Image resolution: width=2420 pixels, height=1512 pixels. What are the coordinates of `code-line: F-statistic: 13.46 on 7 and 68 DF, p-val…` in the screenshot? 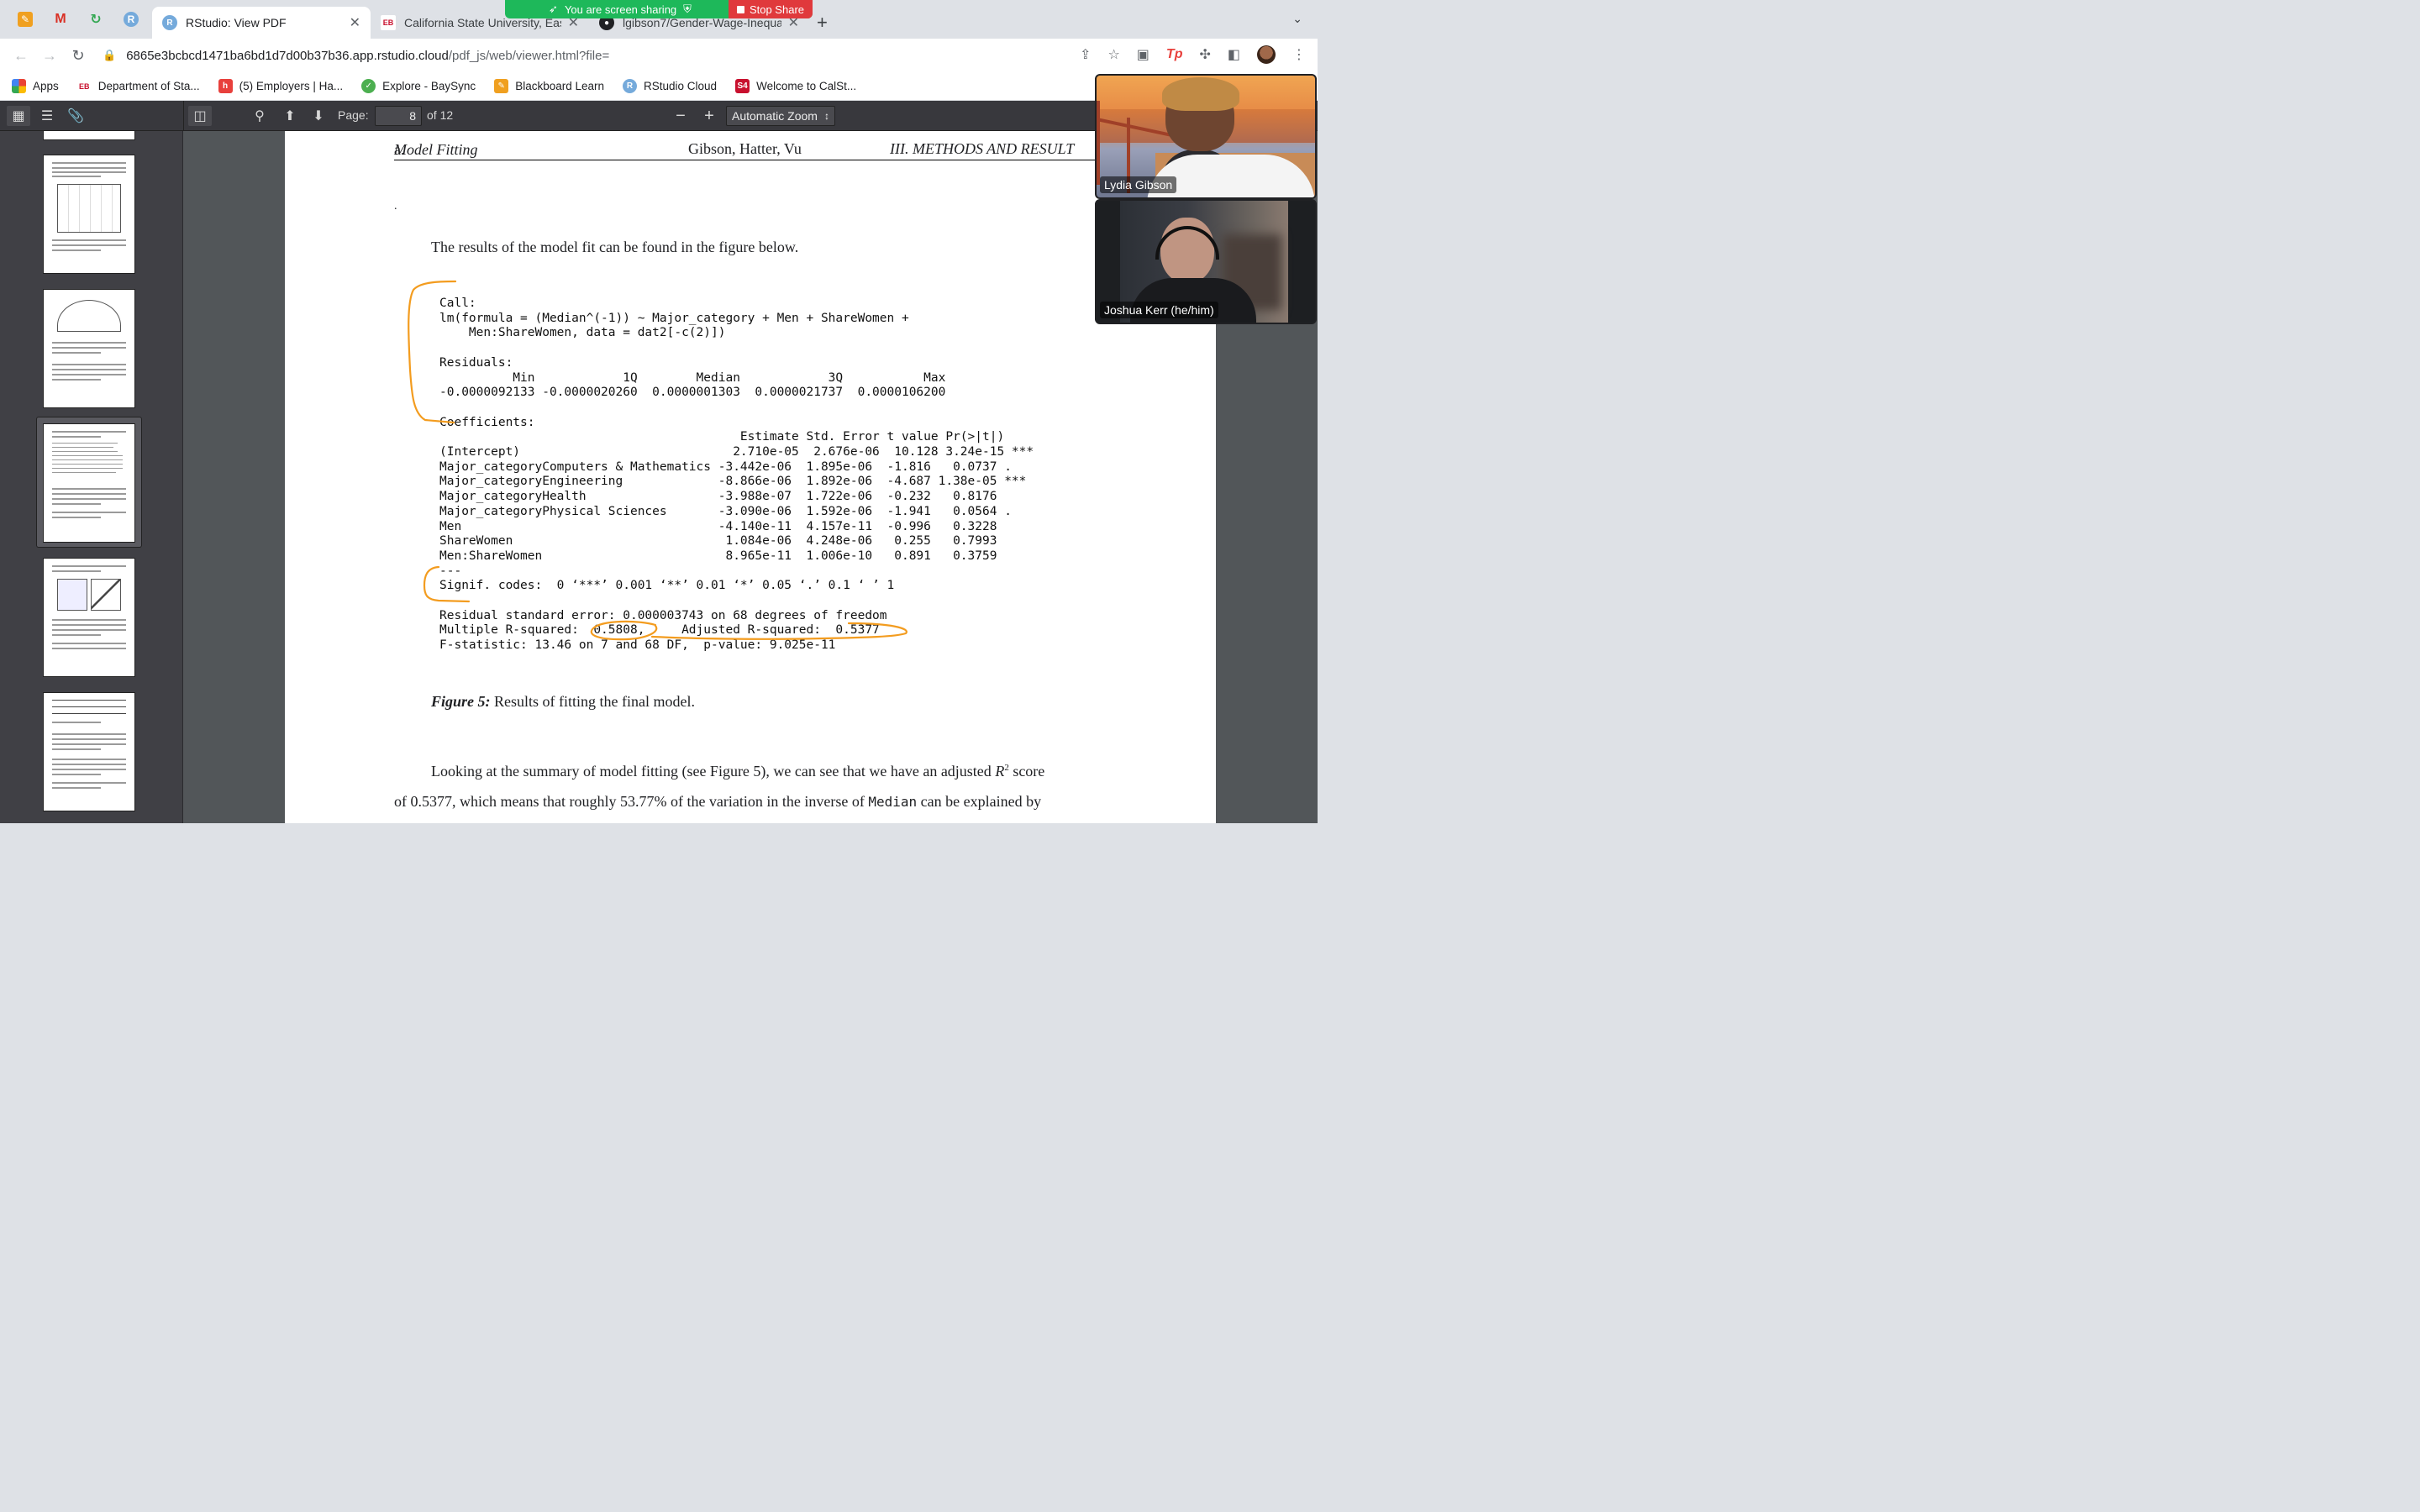 It's located at (637, 645).